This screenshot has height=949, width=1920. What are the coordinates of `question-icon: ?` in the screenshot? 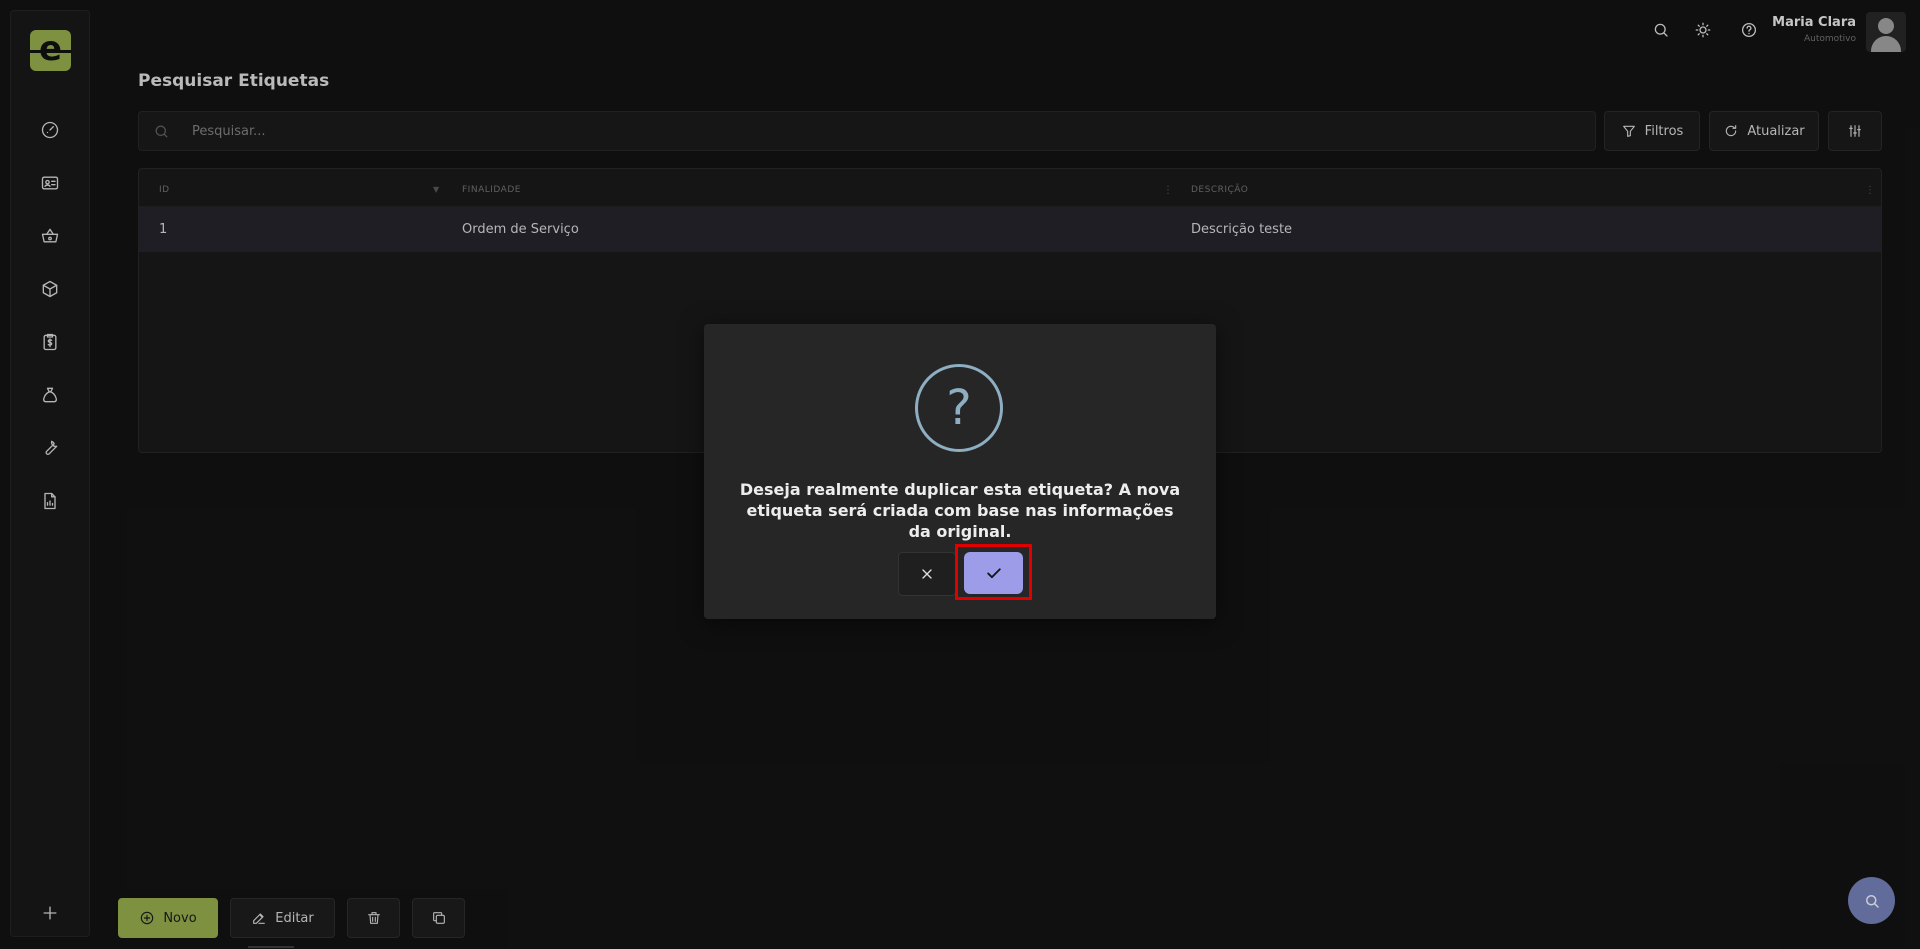 It's located at (959, 408).